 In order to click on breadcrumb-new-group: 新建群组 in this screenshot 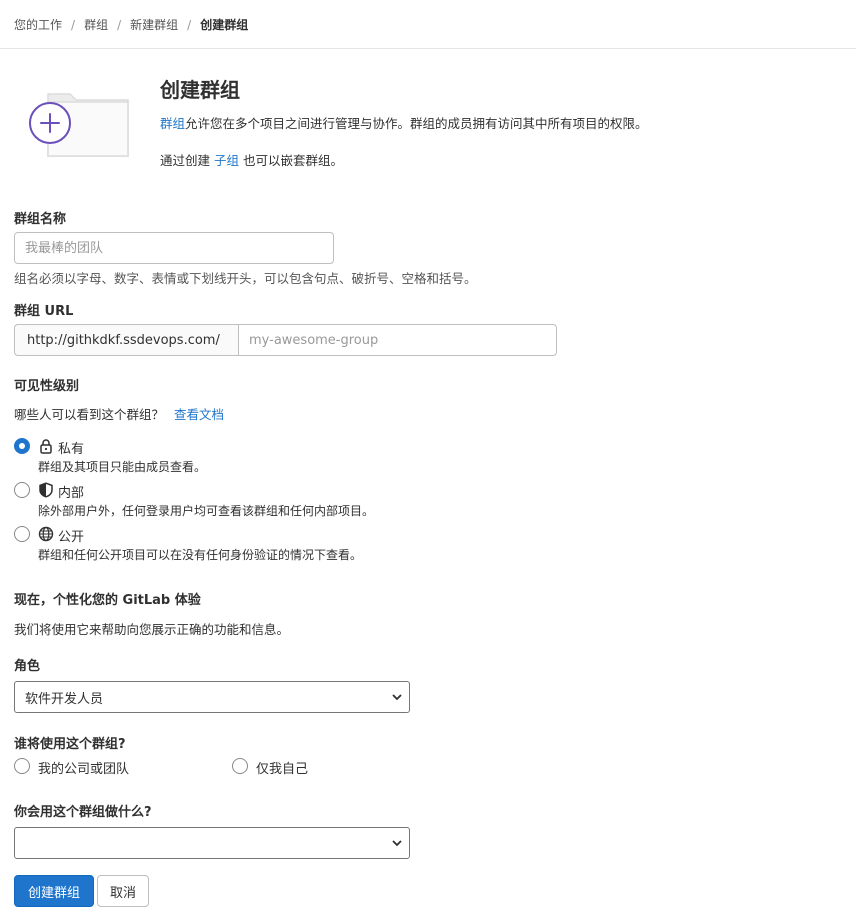, I will do `click(154, 24)`.